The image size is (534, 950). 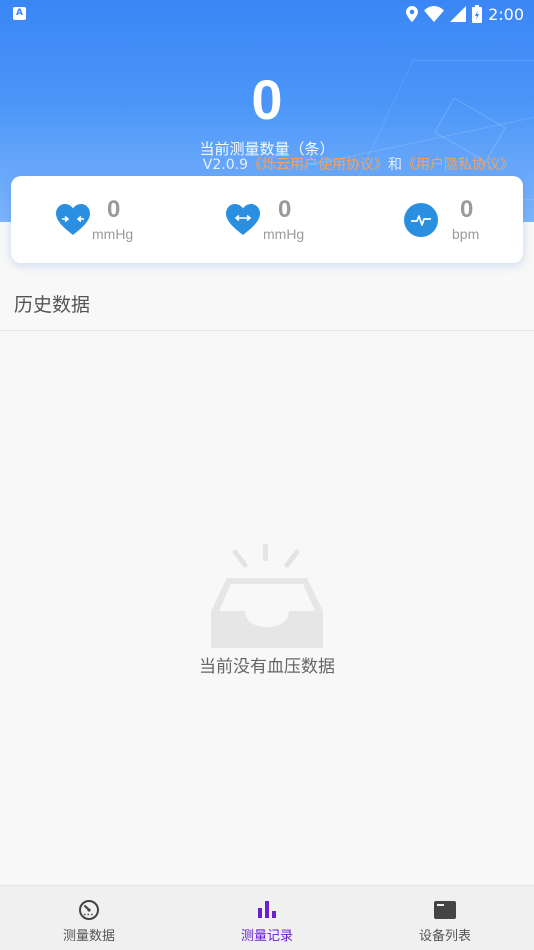 What do you see at coordinates (114, 209) in the screenshot?
I see `systolic-value: 0` at bounding box center [114, 209].